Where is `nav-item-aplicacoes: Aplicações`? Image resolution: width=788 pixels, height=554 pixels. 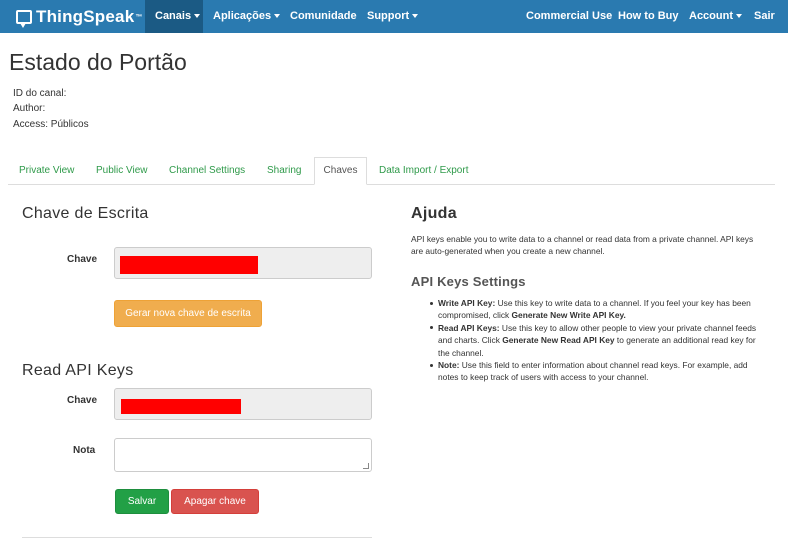
nav-item-aplicacoes: Aplicações is located at coordinates (247, 16).